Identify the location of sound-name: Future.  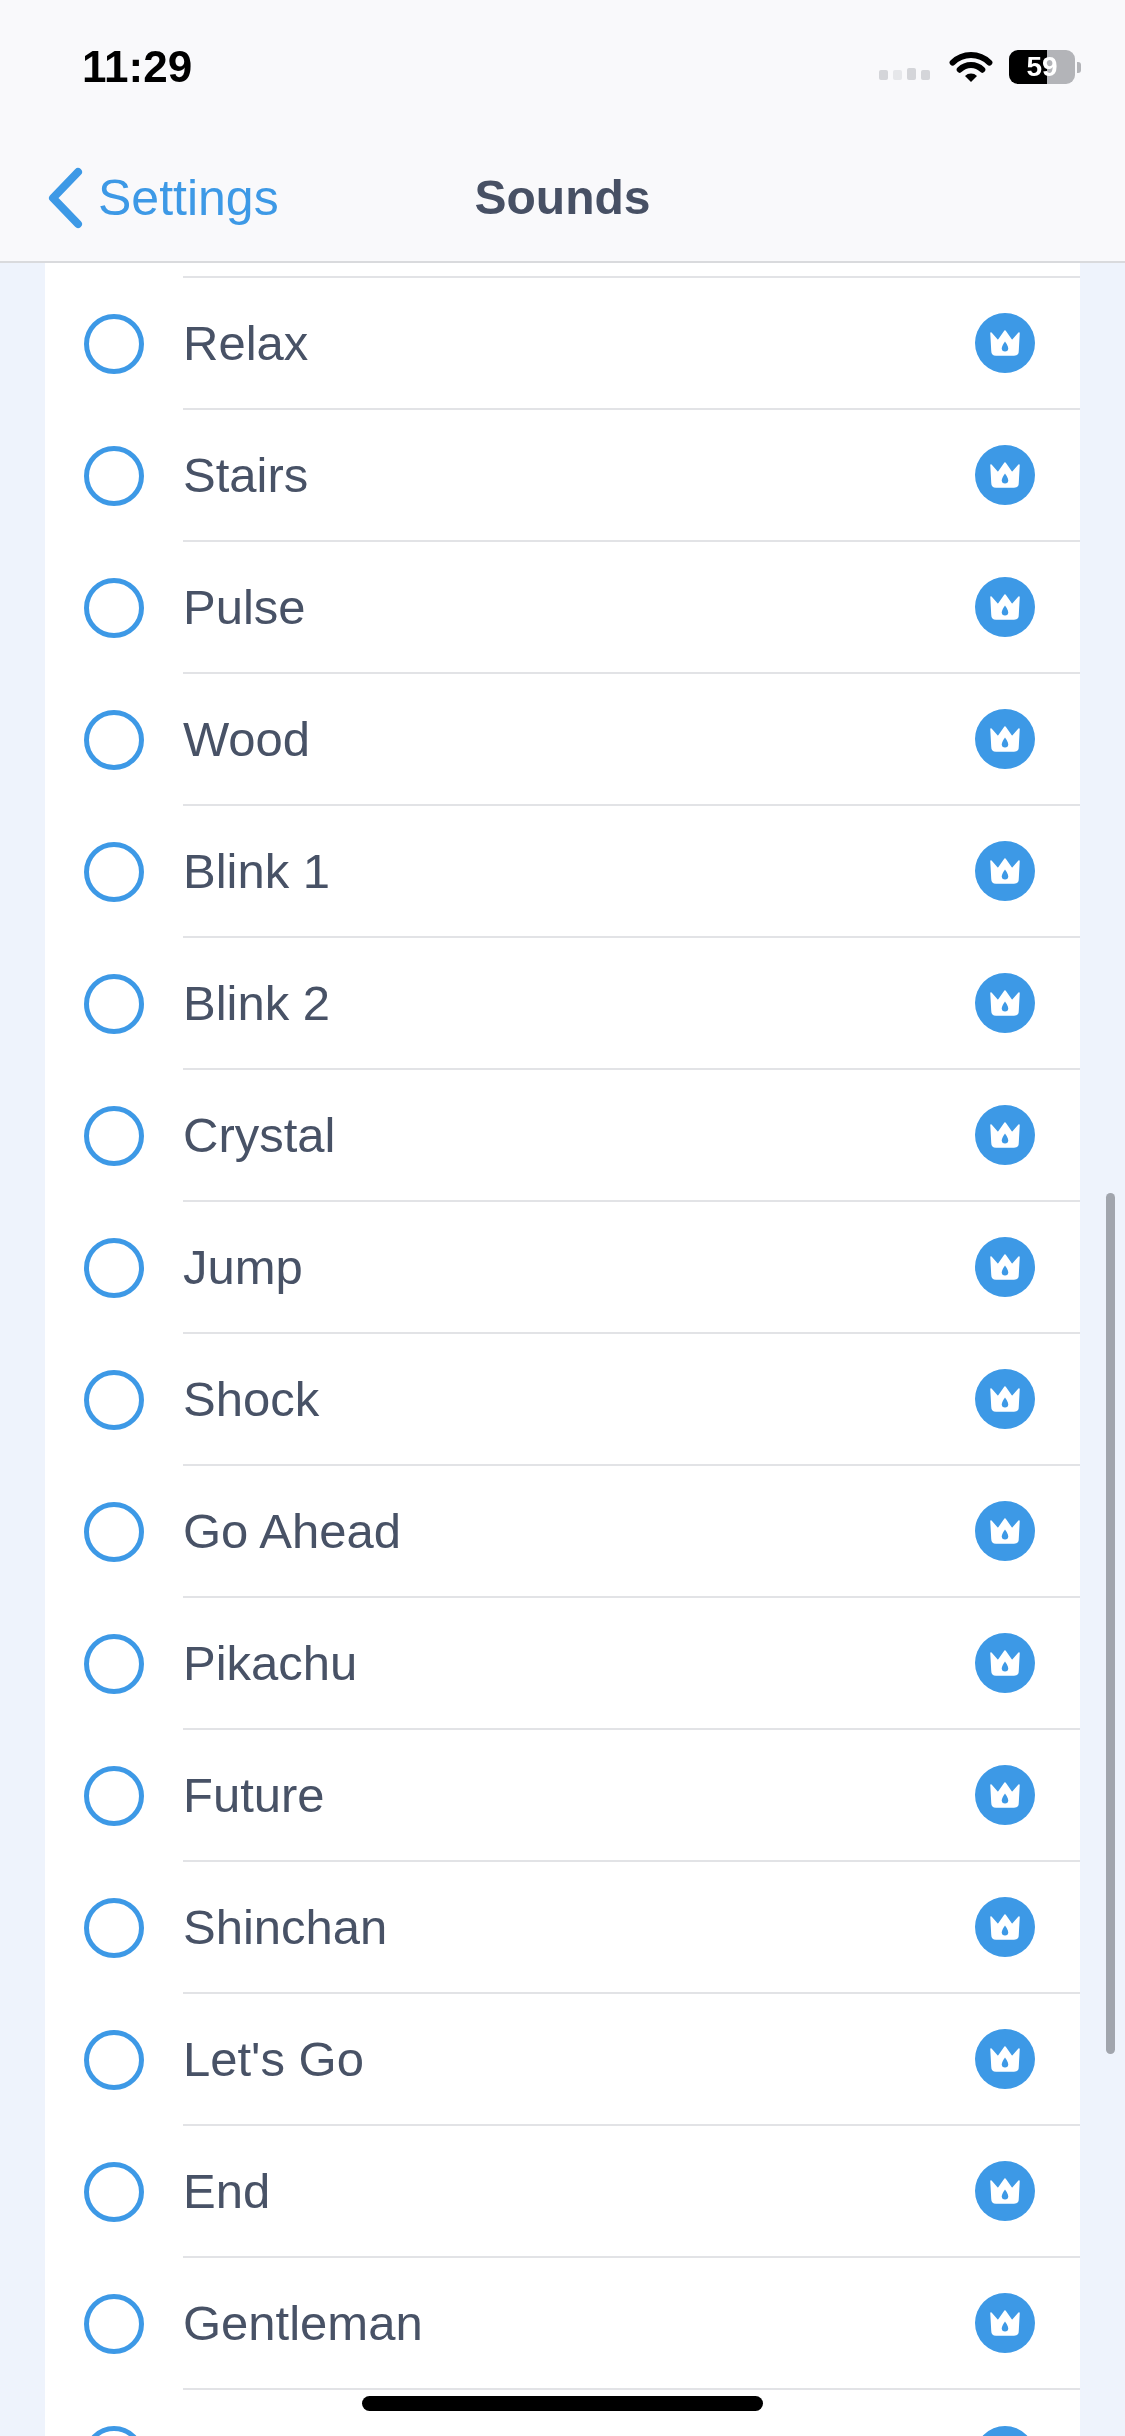
(254, 1795).